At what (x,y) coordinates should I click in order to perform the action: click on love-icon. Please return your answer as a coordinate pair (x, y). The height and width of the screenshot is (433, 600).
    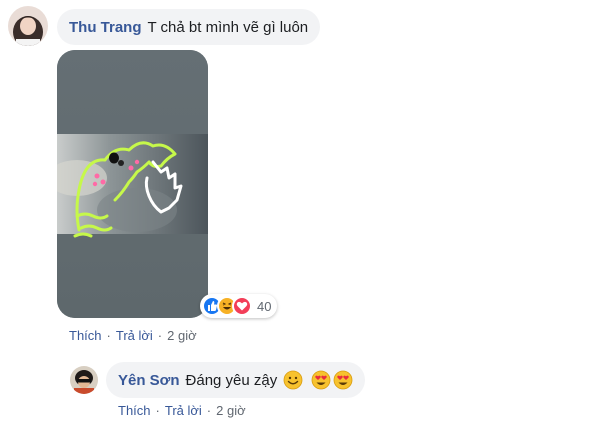
    Looking at the image, I should click on (242, 306).